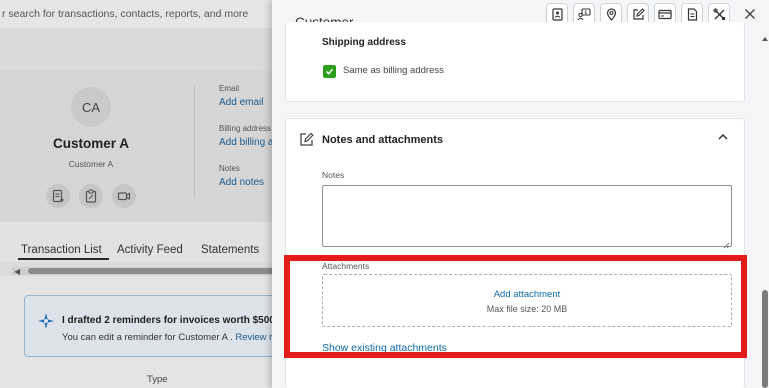  I want to click on ai-reminder-banner, so click(160, 326).